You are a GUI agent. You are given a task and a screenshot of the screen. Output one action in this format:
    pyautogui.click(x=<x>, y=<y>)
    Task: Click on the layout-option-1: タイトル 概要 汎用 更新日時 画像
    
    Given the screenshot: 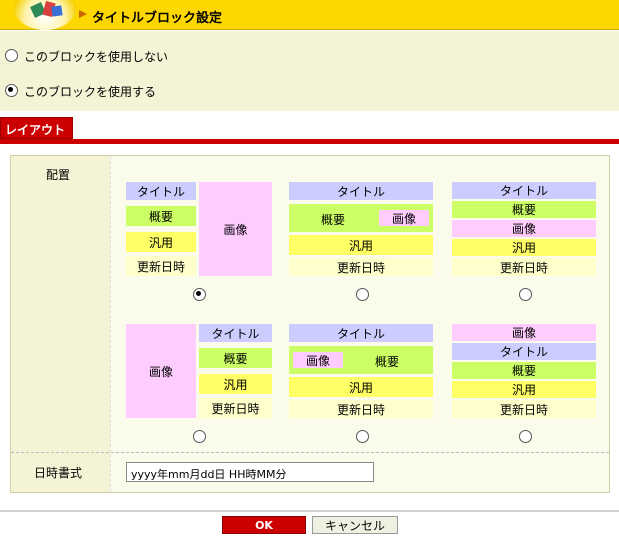 What is the action you would take?
    pyautogui.click(x=199, y=229)
    